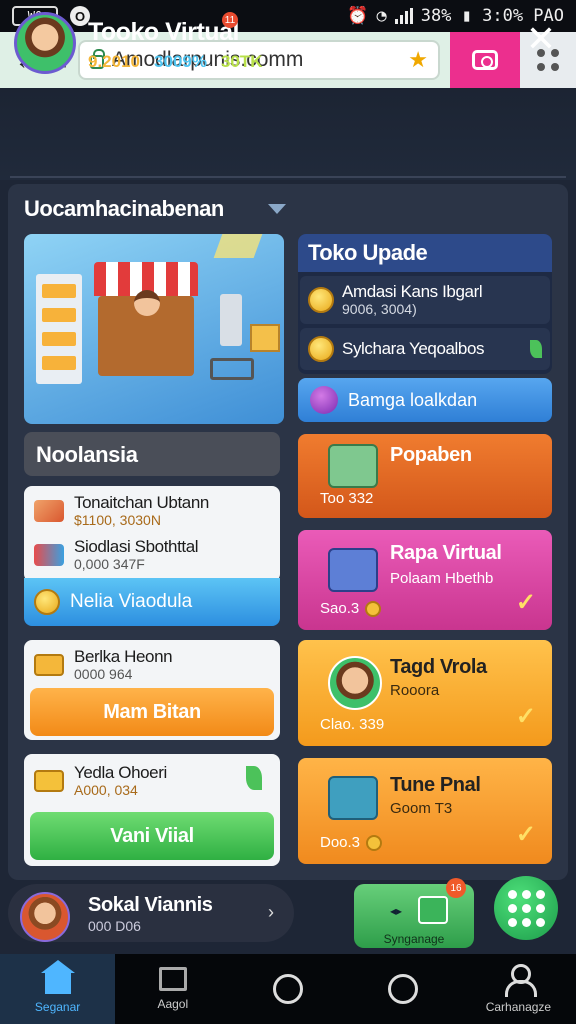 The image size is (576, 1024). I want to click on sync-label: Synganage, so click(414, 939).